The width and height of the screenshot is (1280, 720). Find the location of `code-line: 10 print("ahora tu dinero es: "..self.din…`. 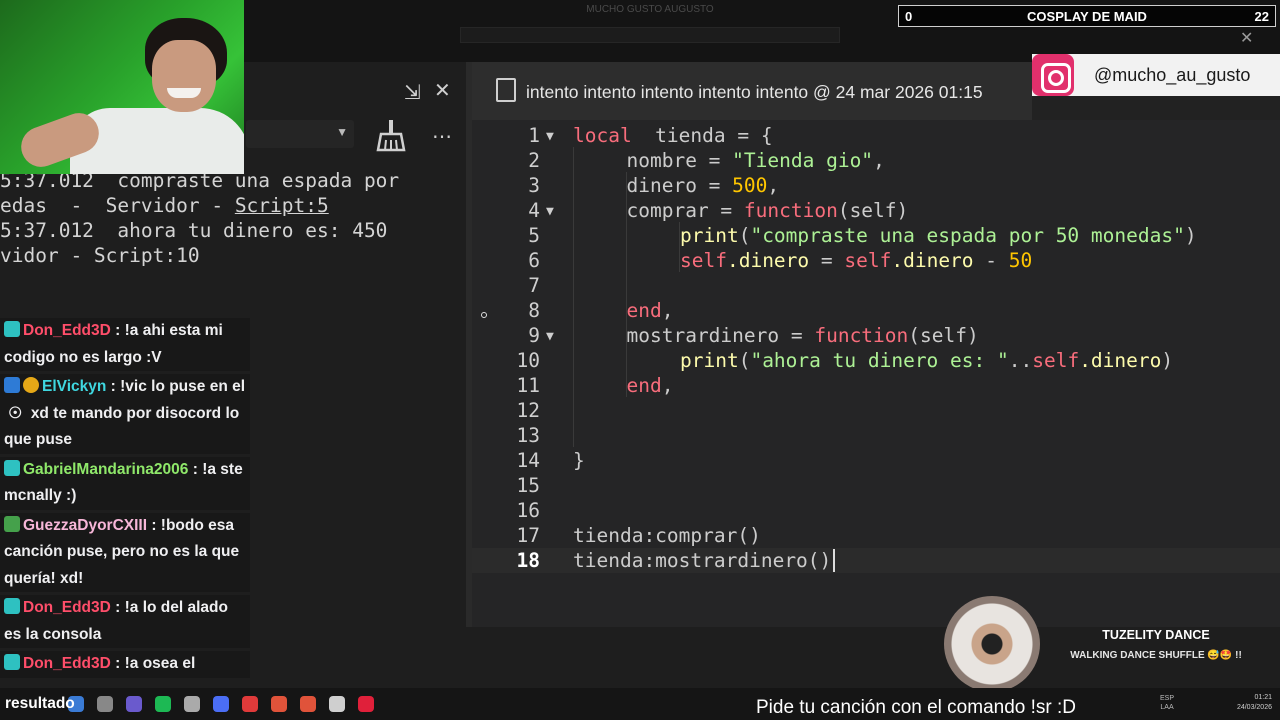

code-line: 10 print("ahora tu dinero es: "..self.din… is located at coordinates (876, 360).